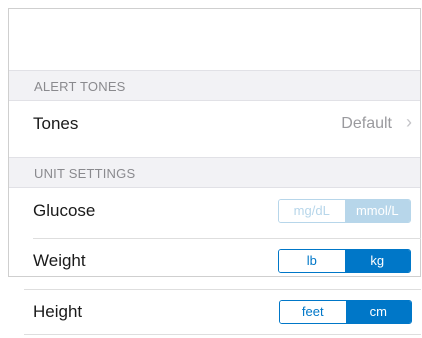  I want to click on weight-label: Weight, so click(59, 260).